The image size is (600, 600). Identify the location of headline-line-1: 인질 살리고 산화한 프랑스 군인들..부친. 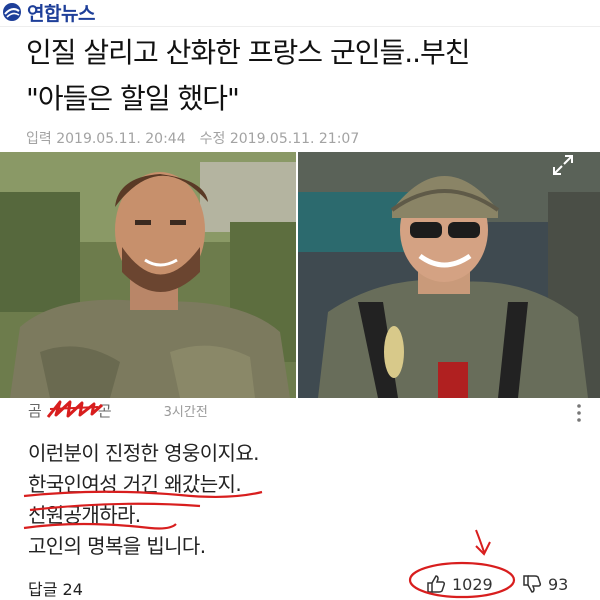
(248, 52).